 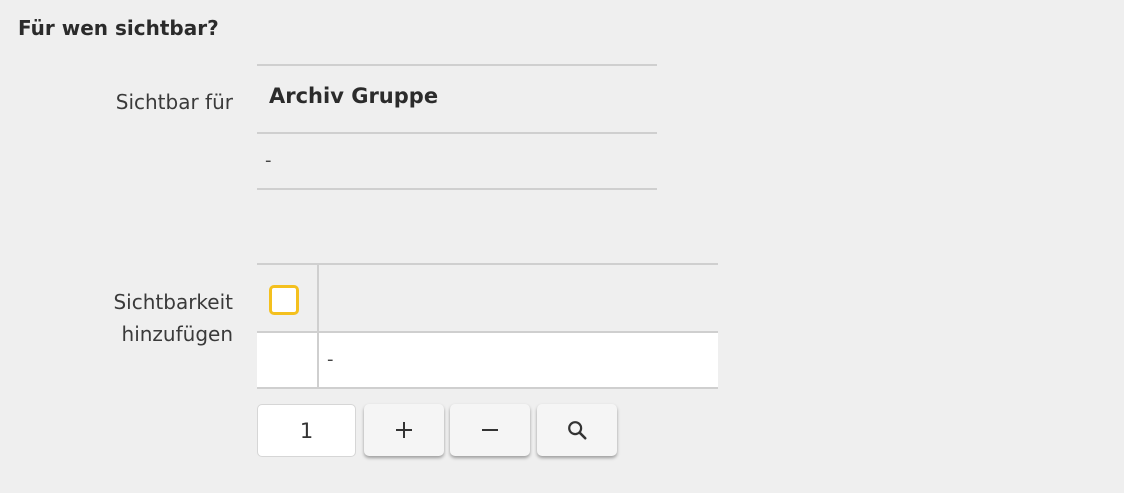 What do you see at coordinates (330, 359) in the screenshot?
I see `table-cell-value: -` at bounding box center [330, 359].